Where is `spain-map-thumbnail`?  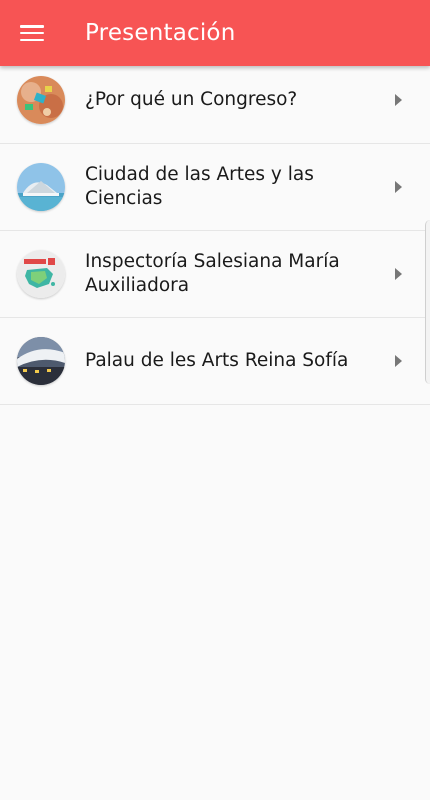 spain-map-thumbnail is located at coordinates (41, 274).